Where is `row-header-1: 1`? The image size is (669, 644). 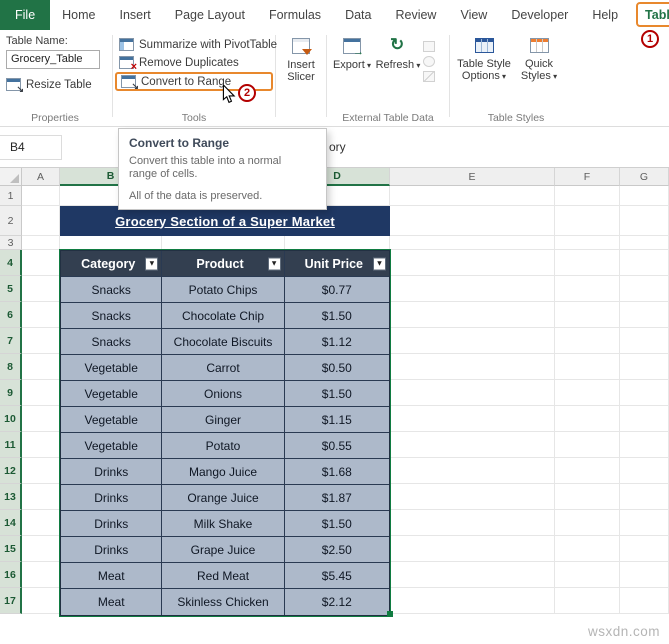 row-header-1: 1 is located at coordinates (11, 196).